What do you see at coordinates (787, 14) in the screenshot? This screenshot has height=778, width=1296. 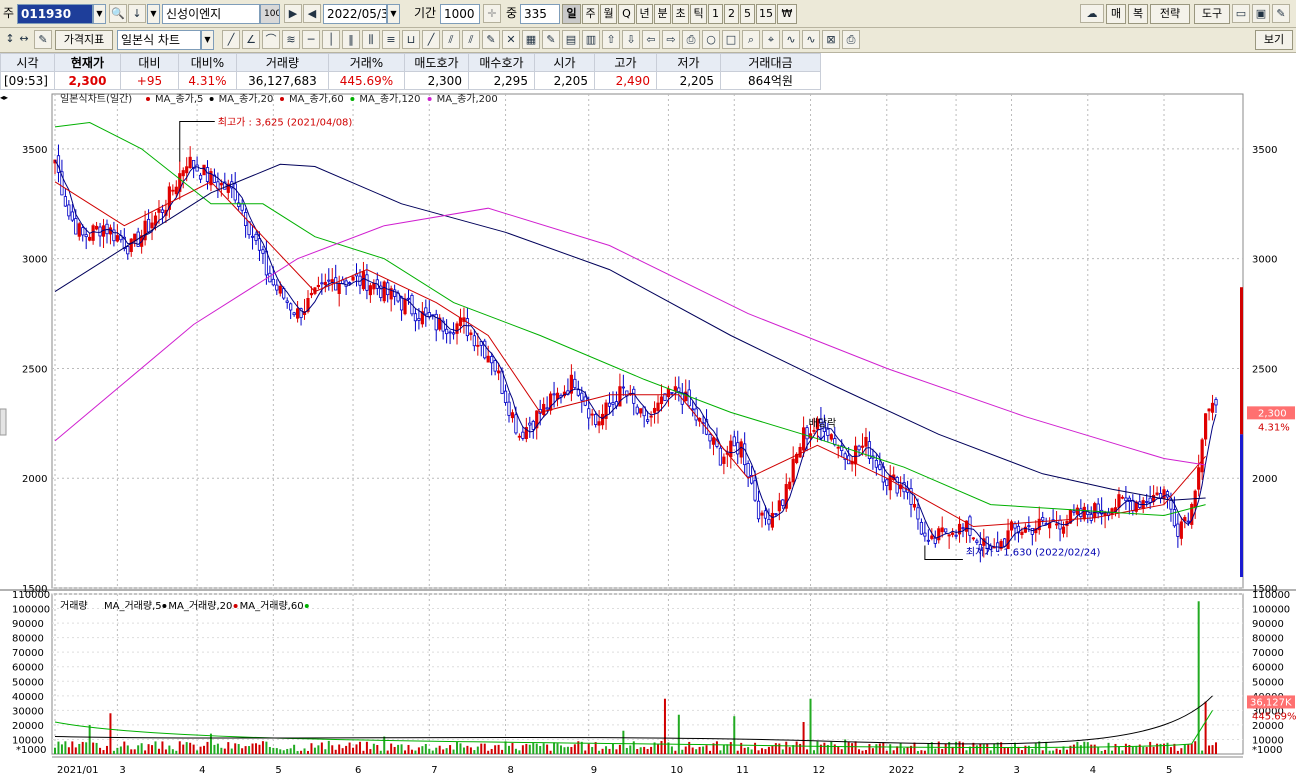 I see `period-button: ₩` at bounding box center [787, 14].